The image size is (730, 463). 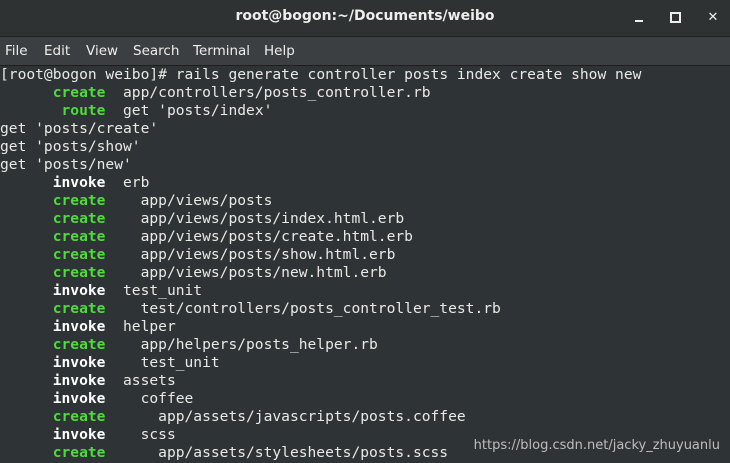 I want to click on terminal-line: create app/assets/stylesheets/posts.scss, so click(x=224, y=453).